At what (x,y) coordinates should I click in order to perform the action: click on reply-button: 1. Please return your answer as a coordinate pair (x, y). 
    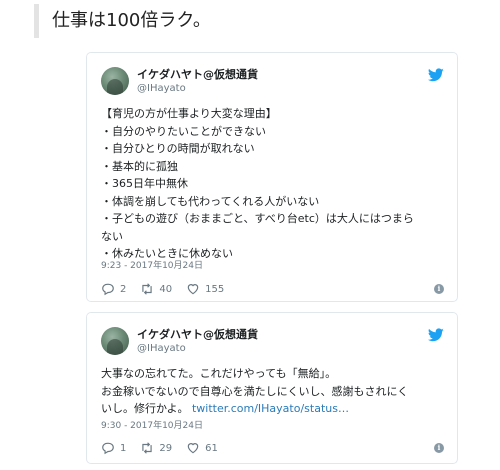
    Looking at the image, I should click on (113, 448).